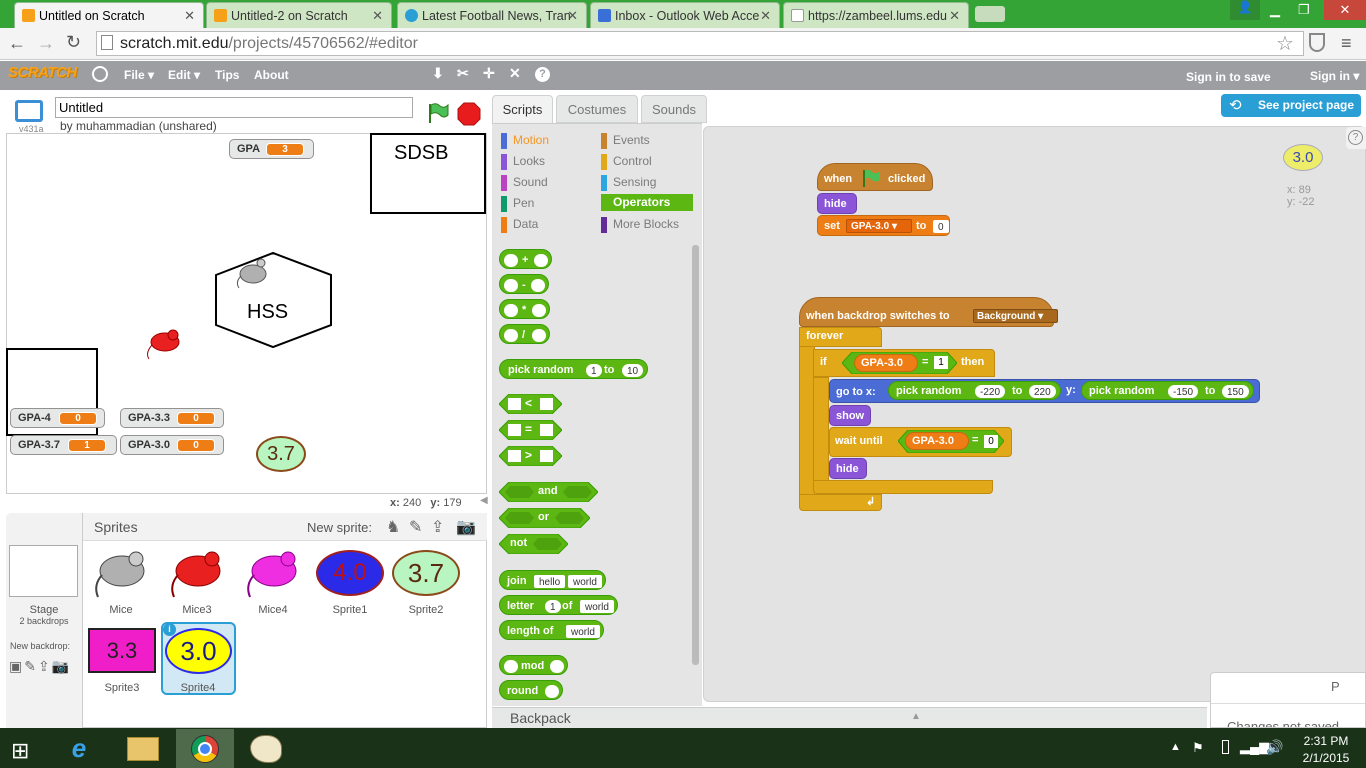  I want to click on bookmark-star-icon: ☆, so click(1285, 43).